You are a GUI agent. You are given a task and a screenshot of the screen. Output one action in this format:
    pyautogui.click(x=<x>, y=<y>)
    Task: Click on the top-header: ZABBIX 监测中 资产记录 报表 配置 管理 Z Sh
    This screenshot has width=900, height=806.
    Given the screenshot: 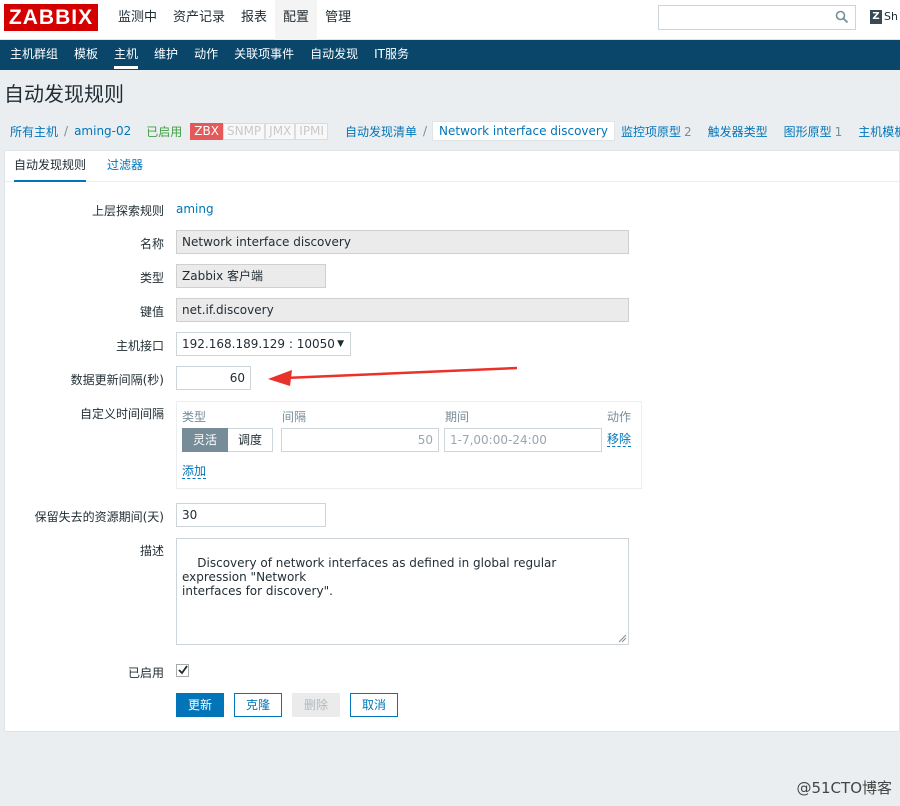 What is the action you would take?
    pyautogui.click(x=450, y=20)
    